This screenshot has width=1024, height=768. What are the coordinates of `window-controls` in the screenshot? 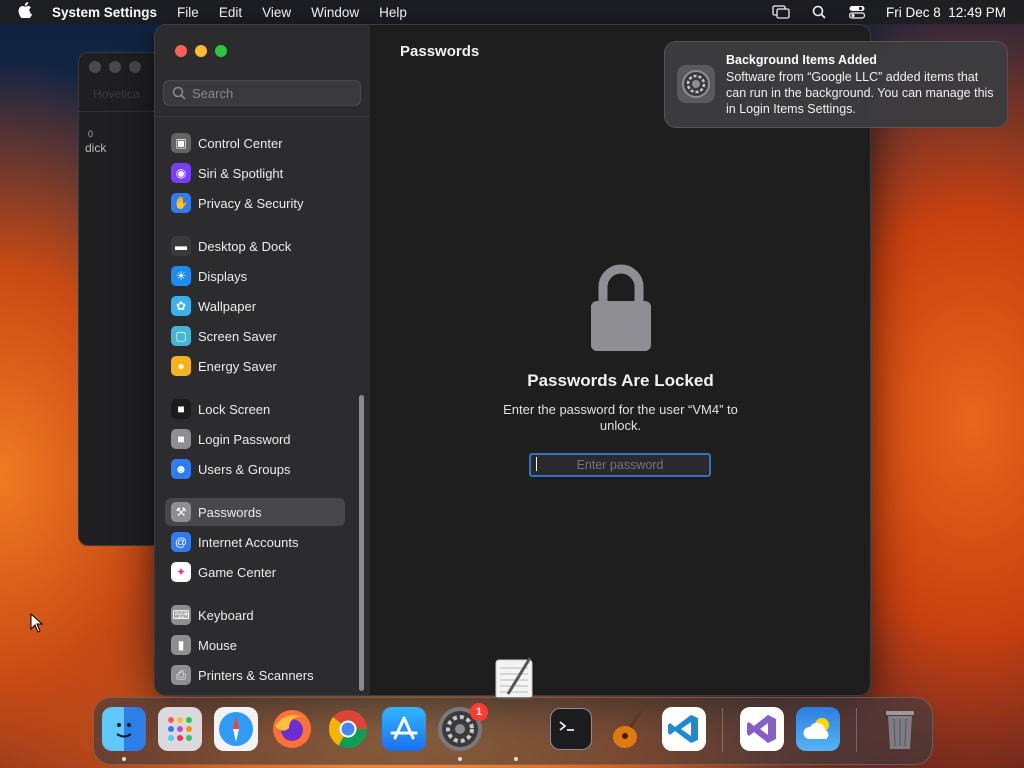 It's located at (201, 51).